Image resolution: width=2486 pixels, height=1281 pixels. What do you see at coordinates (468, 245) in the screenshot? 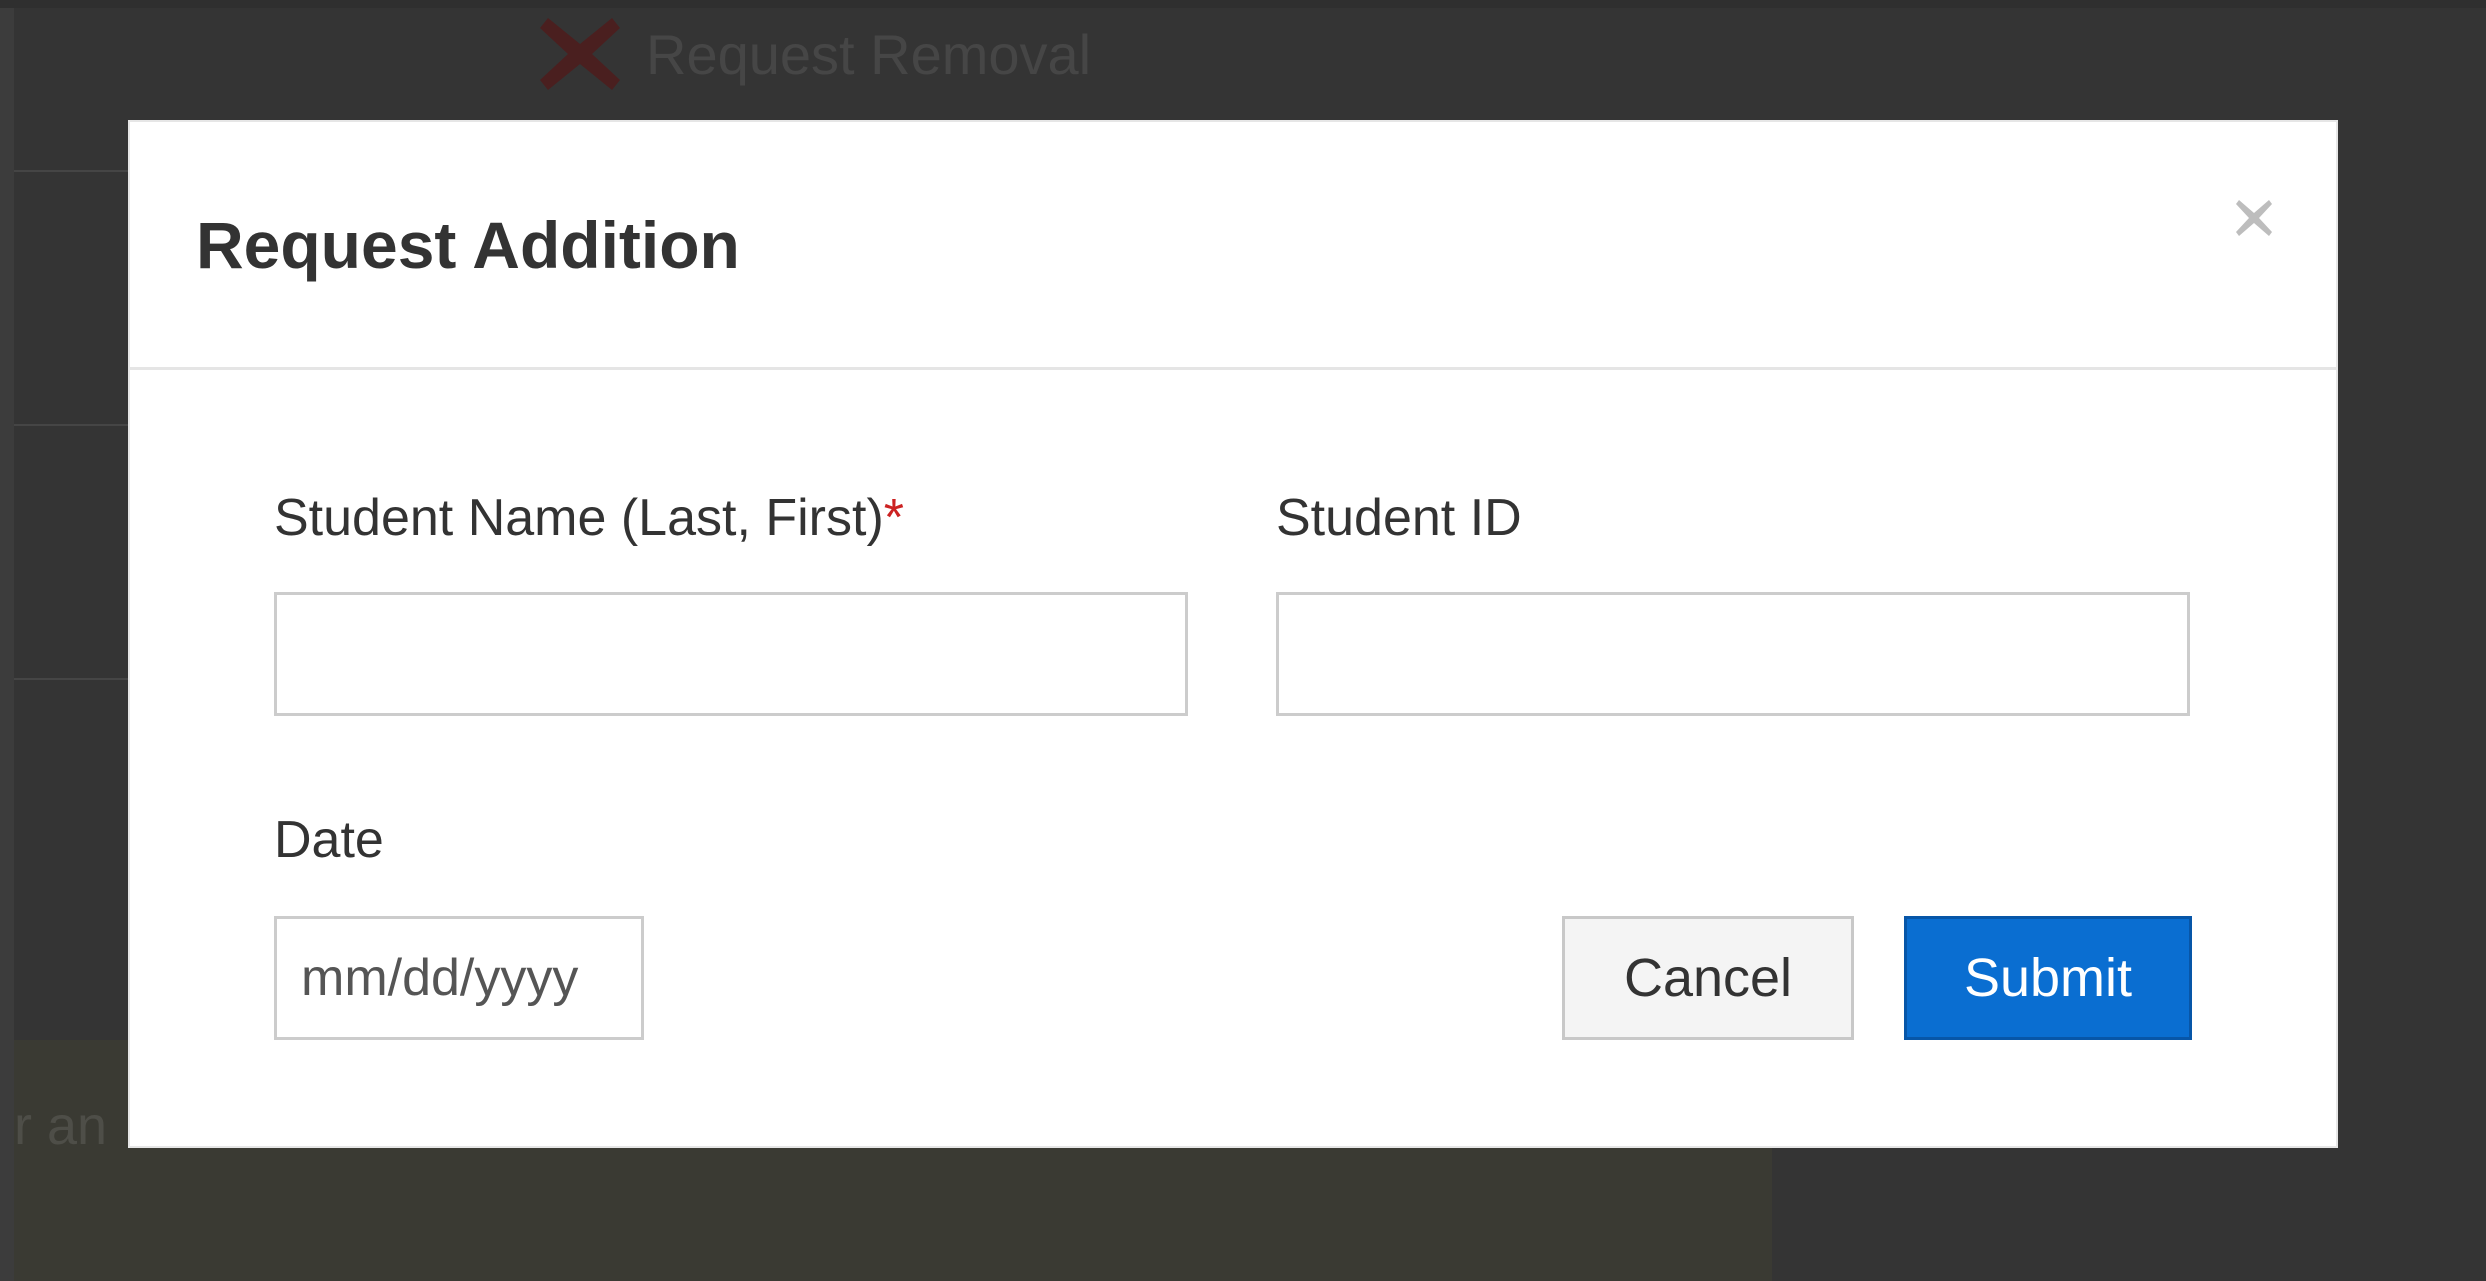
I see `modal-title: Request Addition` at bounding box center [468, 245].